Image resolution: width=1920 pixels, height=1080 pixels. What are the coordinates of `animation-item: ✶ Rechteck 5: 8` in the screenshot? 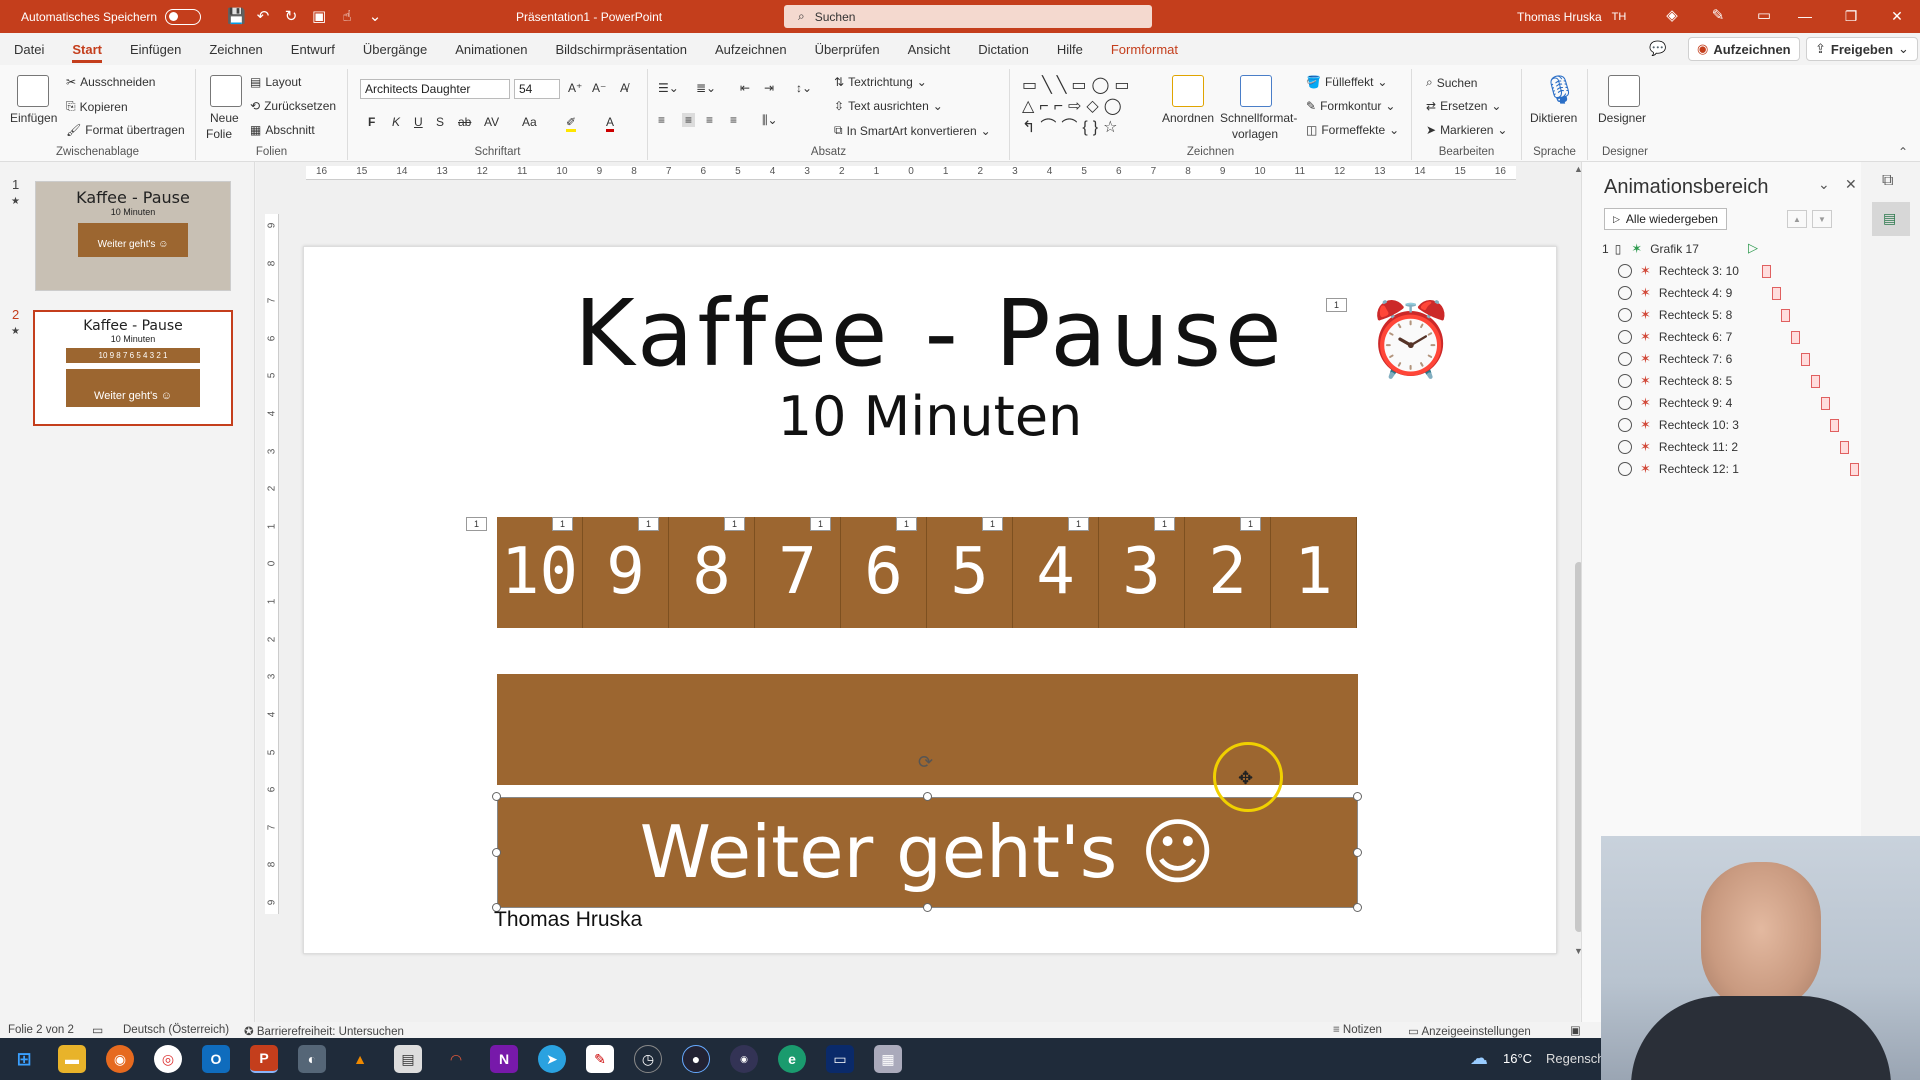 It's located at (1675, 315).